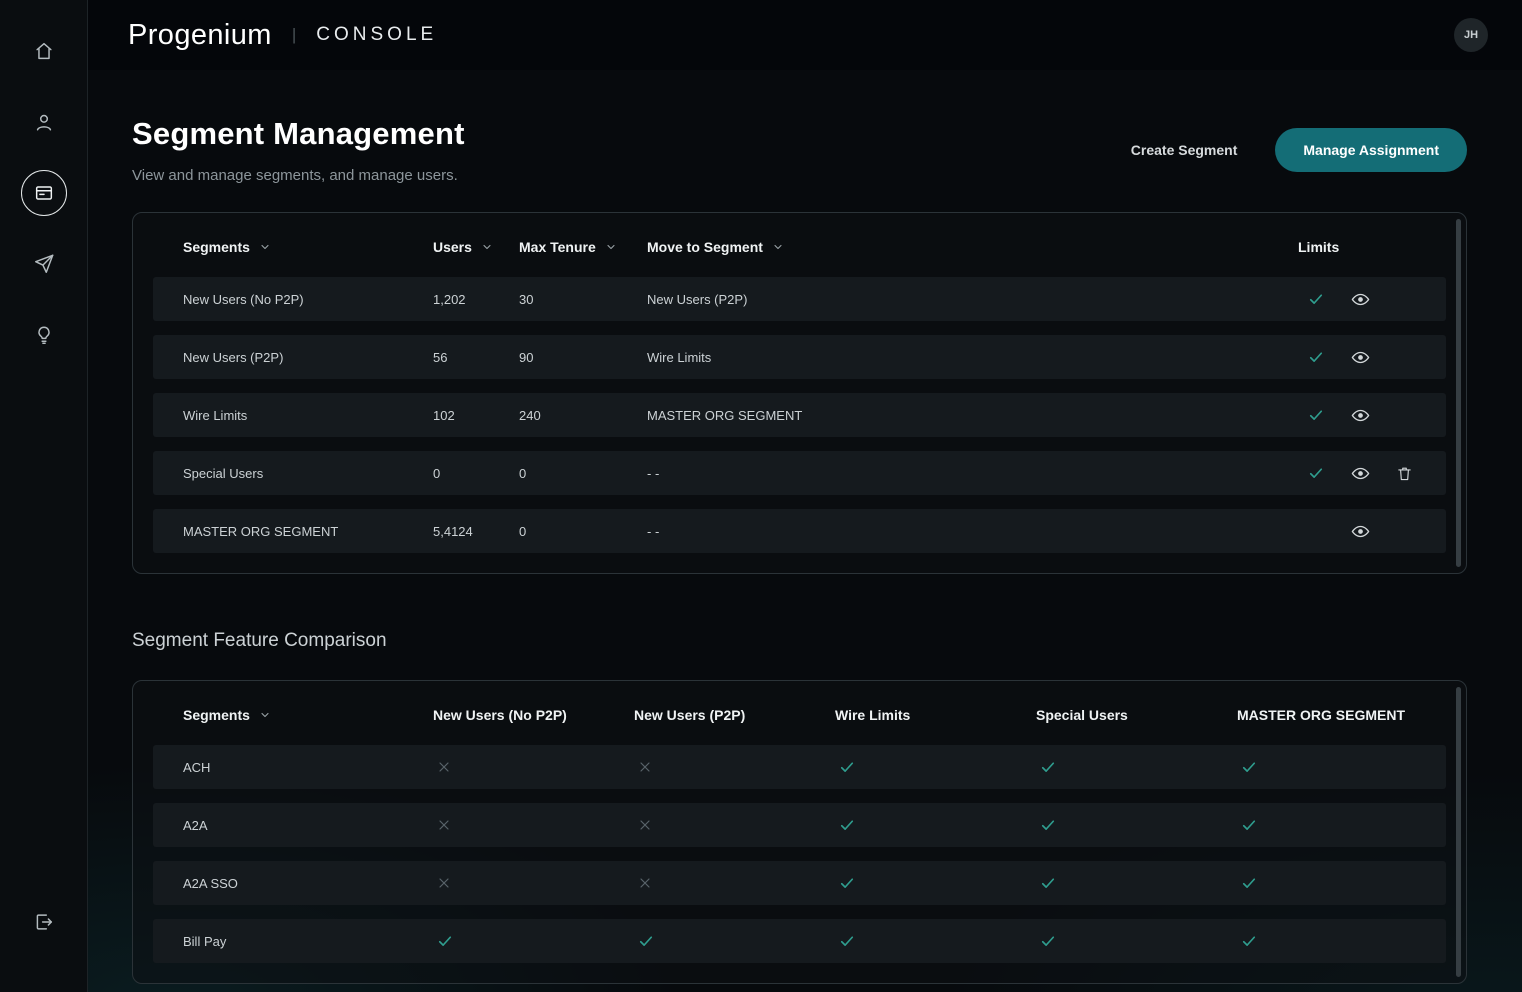  Describe the element at coordinates (690, 715) in the screenshot. I see `column-header-new-users-p2p: New Users (P2P)` at that location.